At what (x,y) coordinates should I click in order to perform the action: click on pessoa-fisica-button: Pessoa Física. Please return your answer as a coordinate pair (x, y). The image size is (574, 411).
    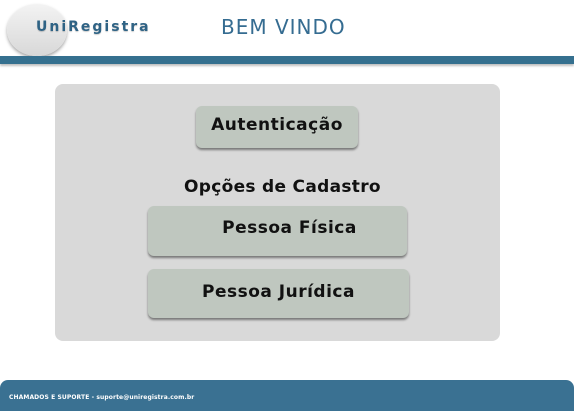
    Looking at the image, I should click on (277, 231).